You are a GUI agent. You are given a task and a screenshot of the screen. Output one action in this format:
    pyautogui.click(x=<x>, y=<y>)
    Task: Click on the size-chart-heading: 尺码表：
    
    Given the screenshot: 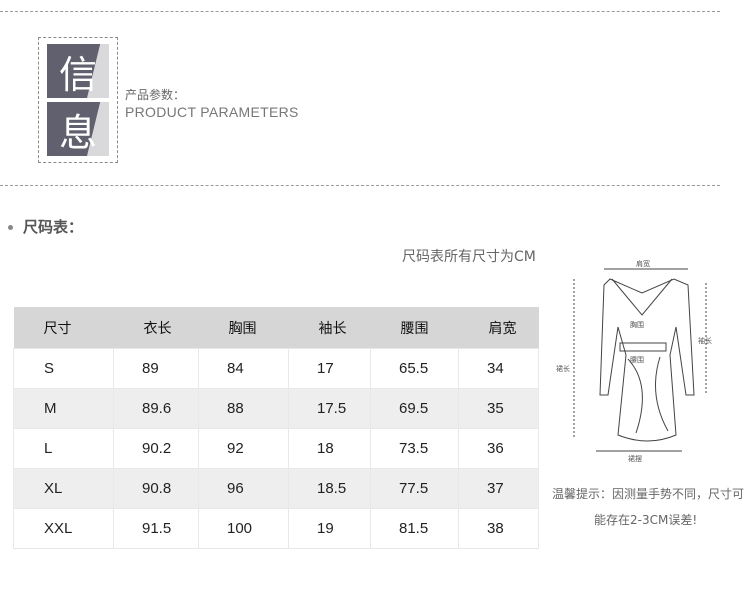 What is the action you would take?
    pyautogui.click(x=45, y=226)
    